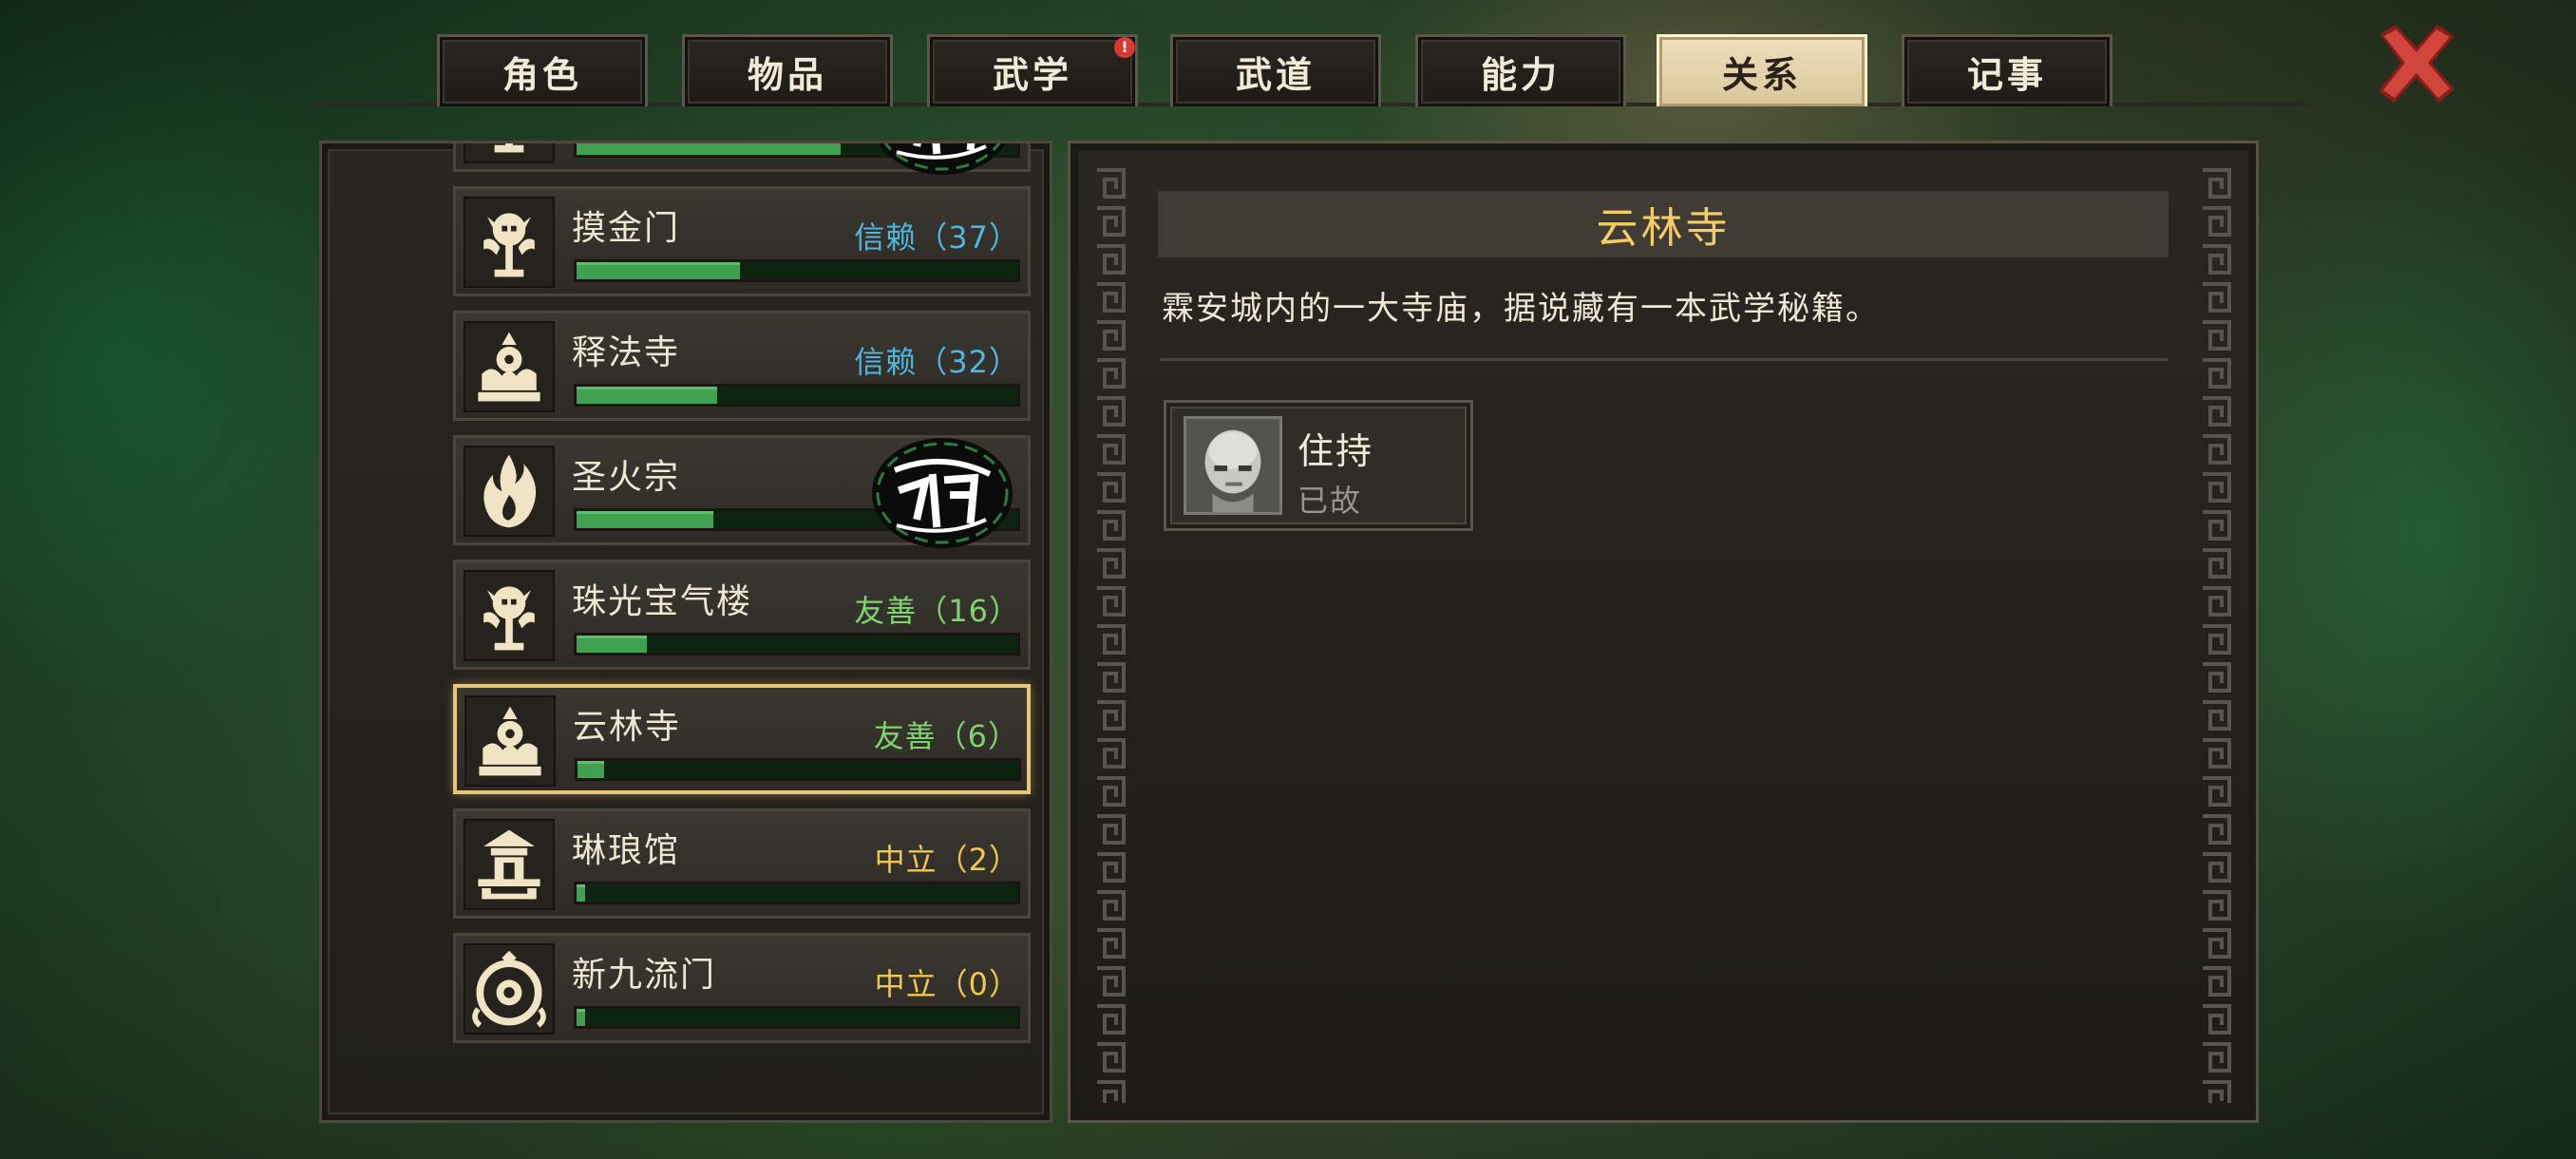 This screenshot has height=1159, width=2576. Describe the element at coordinates (626, 228) in the screenshot. I see `faction-name: 摸金门` at that location.